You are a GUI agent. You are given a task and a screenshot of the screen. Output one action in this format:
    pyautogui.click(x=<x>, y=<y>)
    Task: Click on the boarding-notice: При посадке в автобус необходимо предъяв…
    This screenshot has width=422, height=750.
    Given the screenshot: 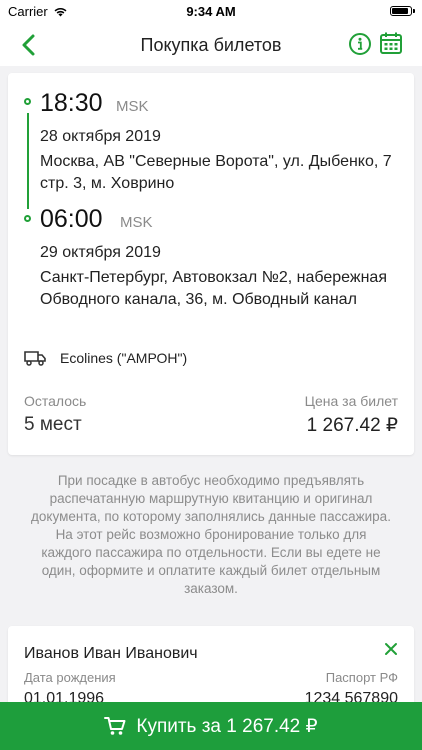 What is the action you would take?
    pyautogui.click(x=211, y=535)
    